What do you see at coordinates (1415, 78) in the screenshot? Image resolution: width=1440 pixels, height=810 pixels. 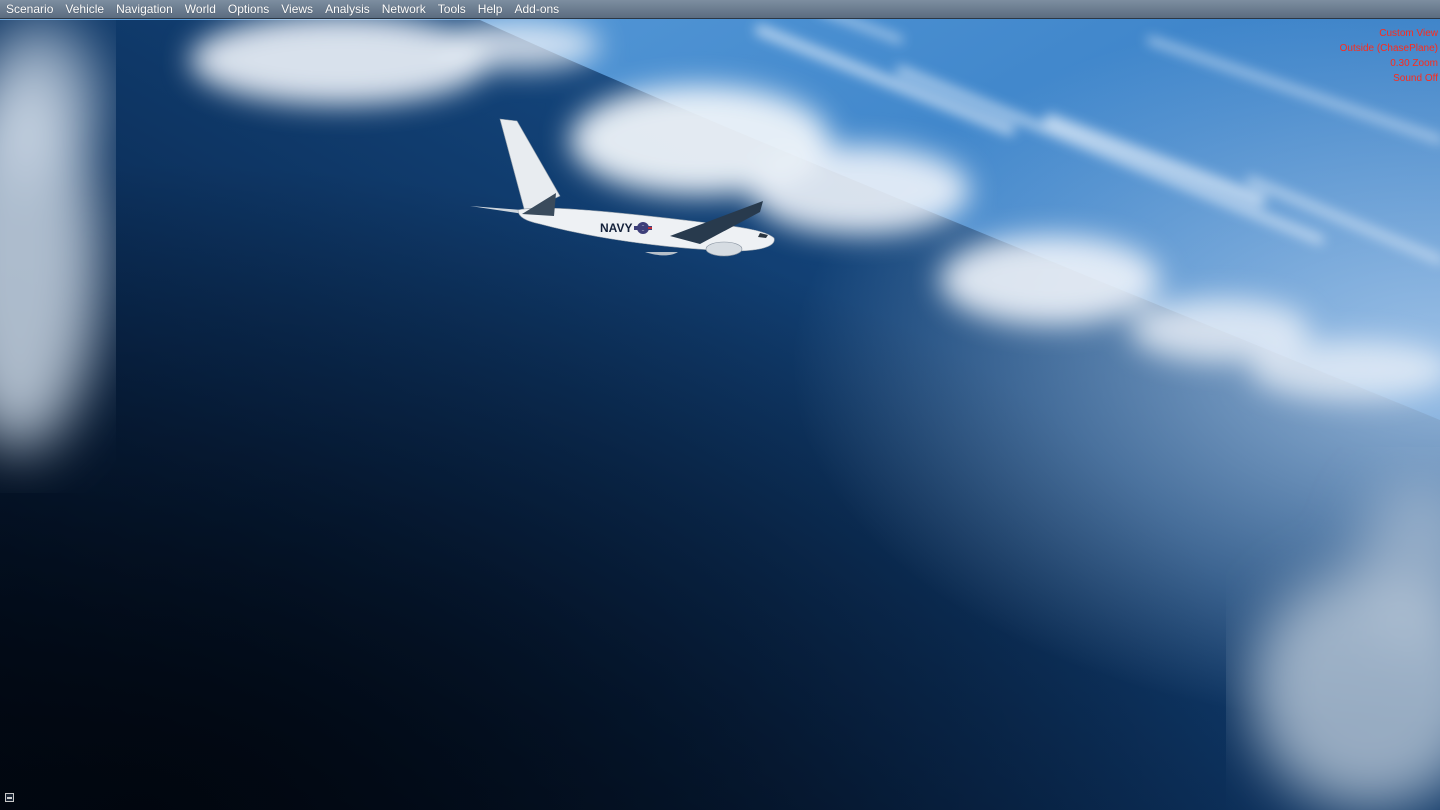 I see `hud-sound: Sound Off` at bounding box center [1415, 78].